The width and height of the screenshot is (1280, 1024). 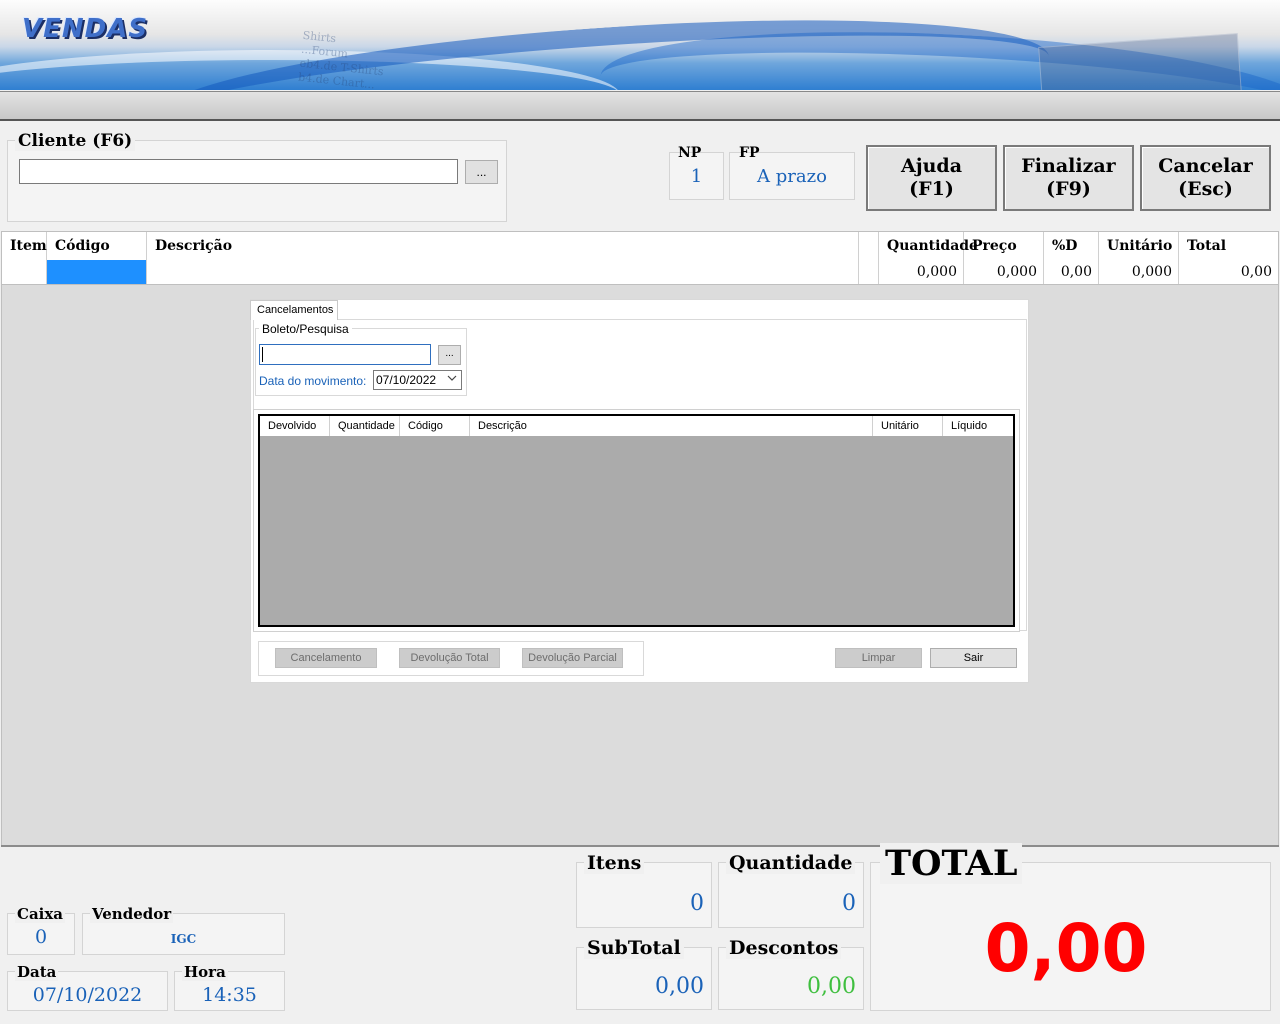 I want to click on chevron-down-icon, so click(x=452, y=379).